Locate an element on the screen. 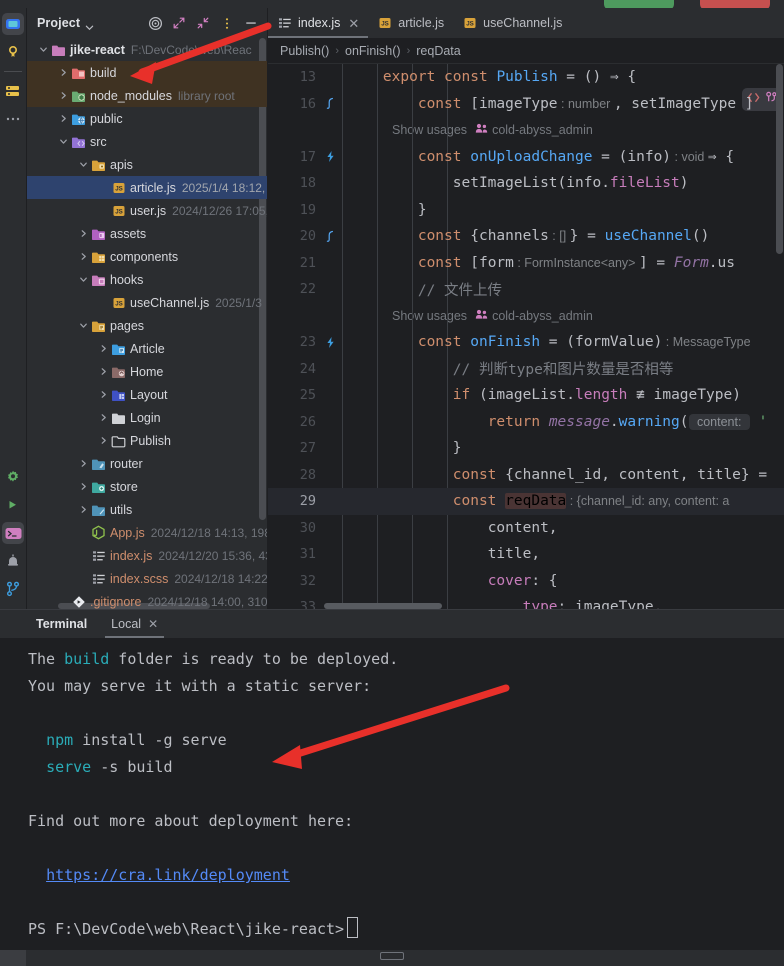 The height and width of the screenshot is (966, 784). editor-tab-index-js: index.js ✕ is located at coordinates (318, 23).